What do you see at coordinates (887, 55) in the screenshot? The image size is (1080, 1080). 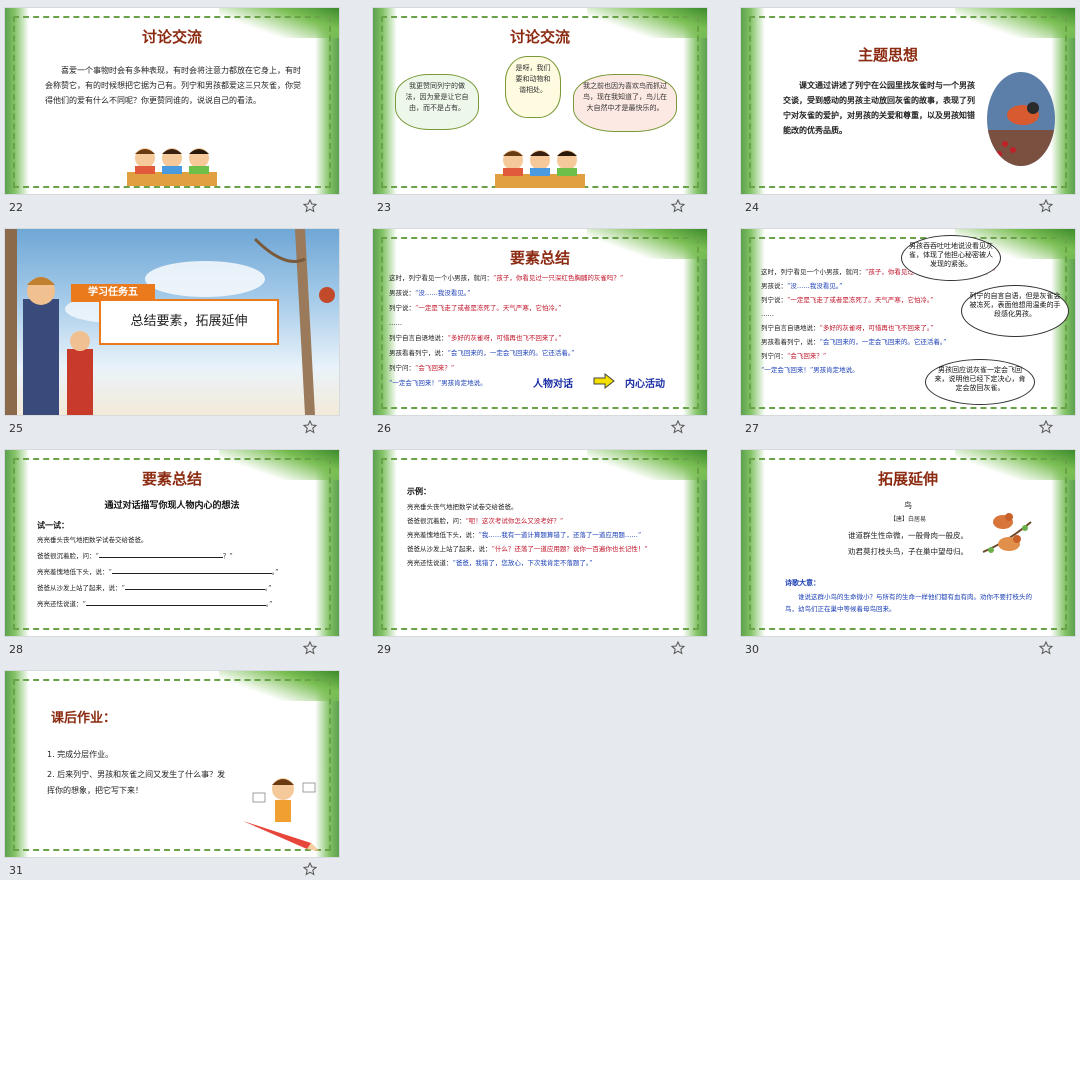 I see `slide-title: 主题思想` at bounding box center [887, 55].